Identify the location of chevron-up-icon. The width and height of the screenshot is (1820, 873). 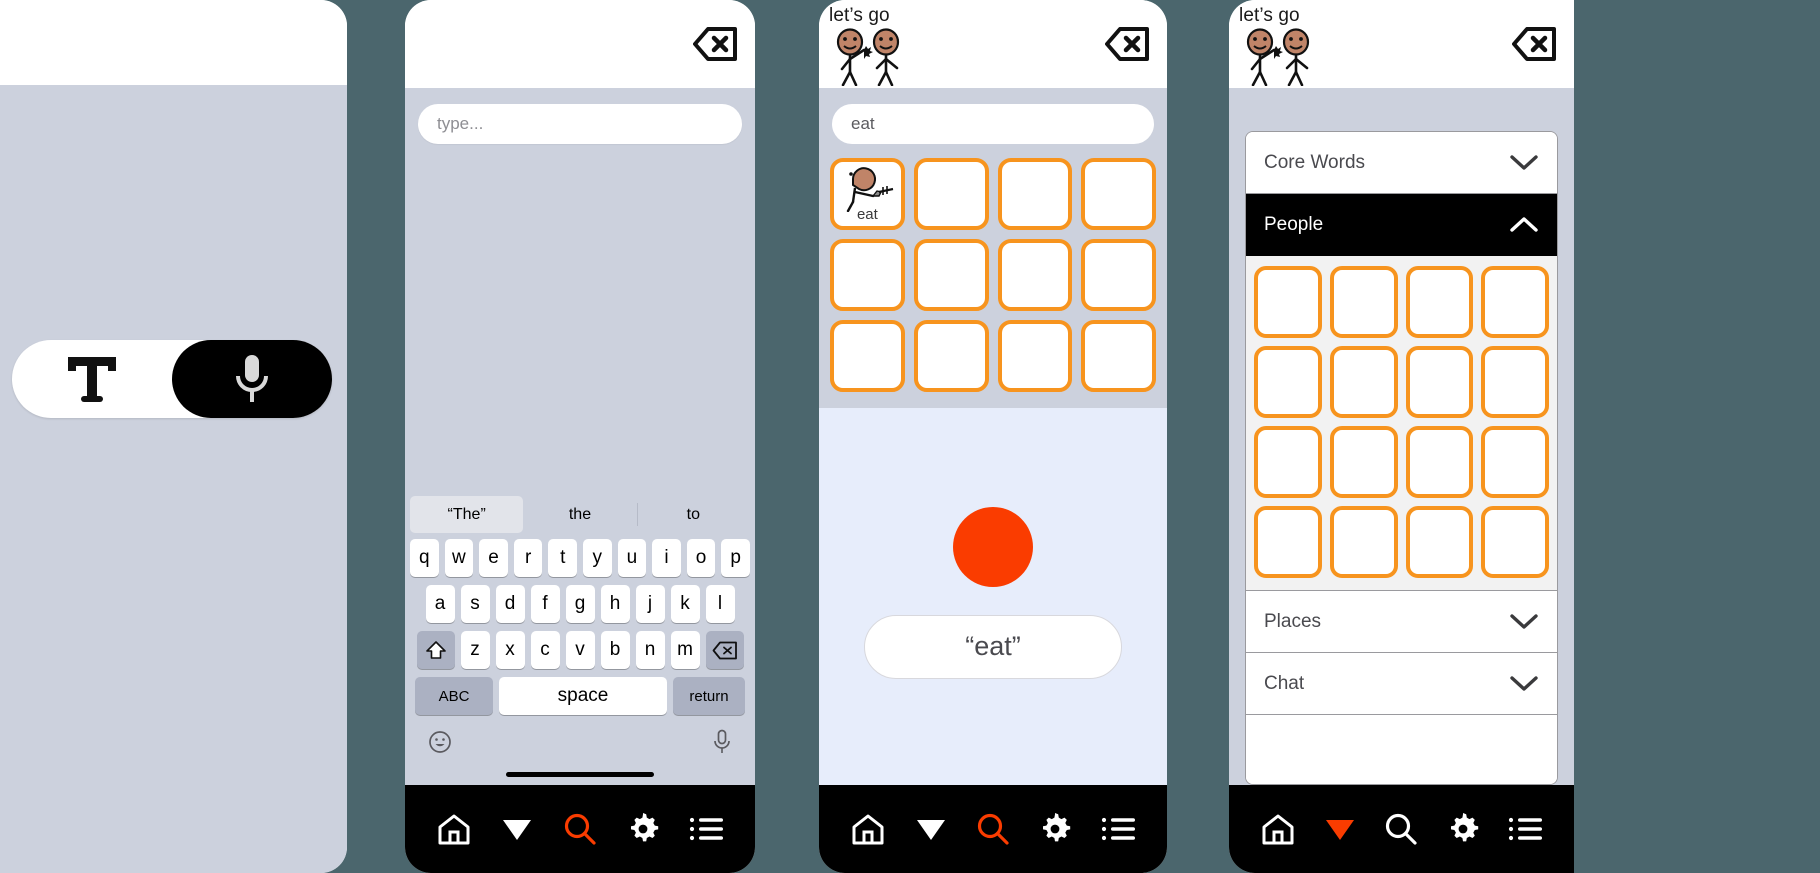
(1524, 225).